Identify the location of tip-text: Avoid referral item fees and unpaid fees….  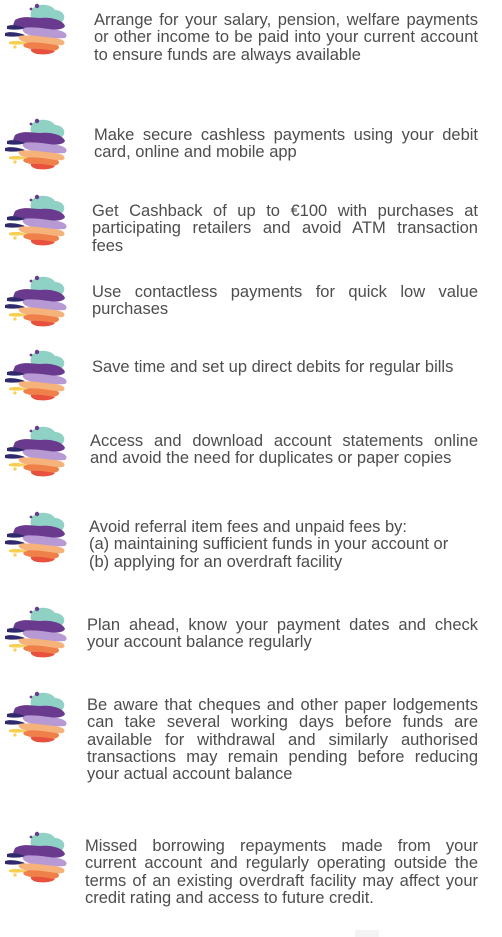
(269, 544).